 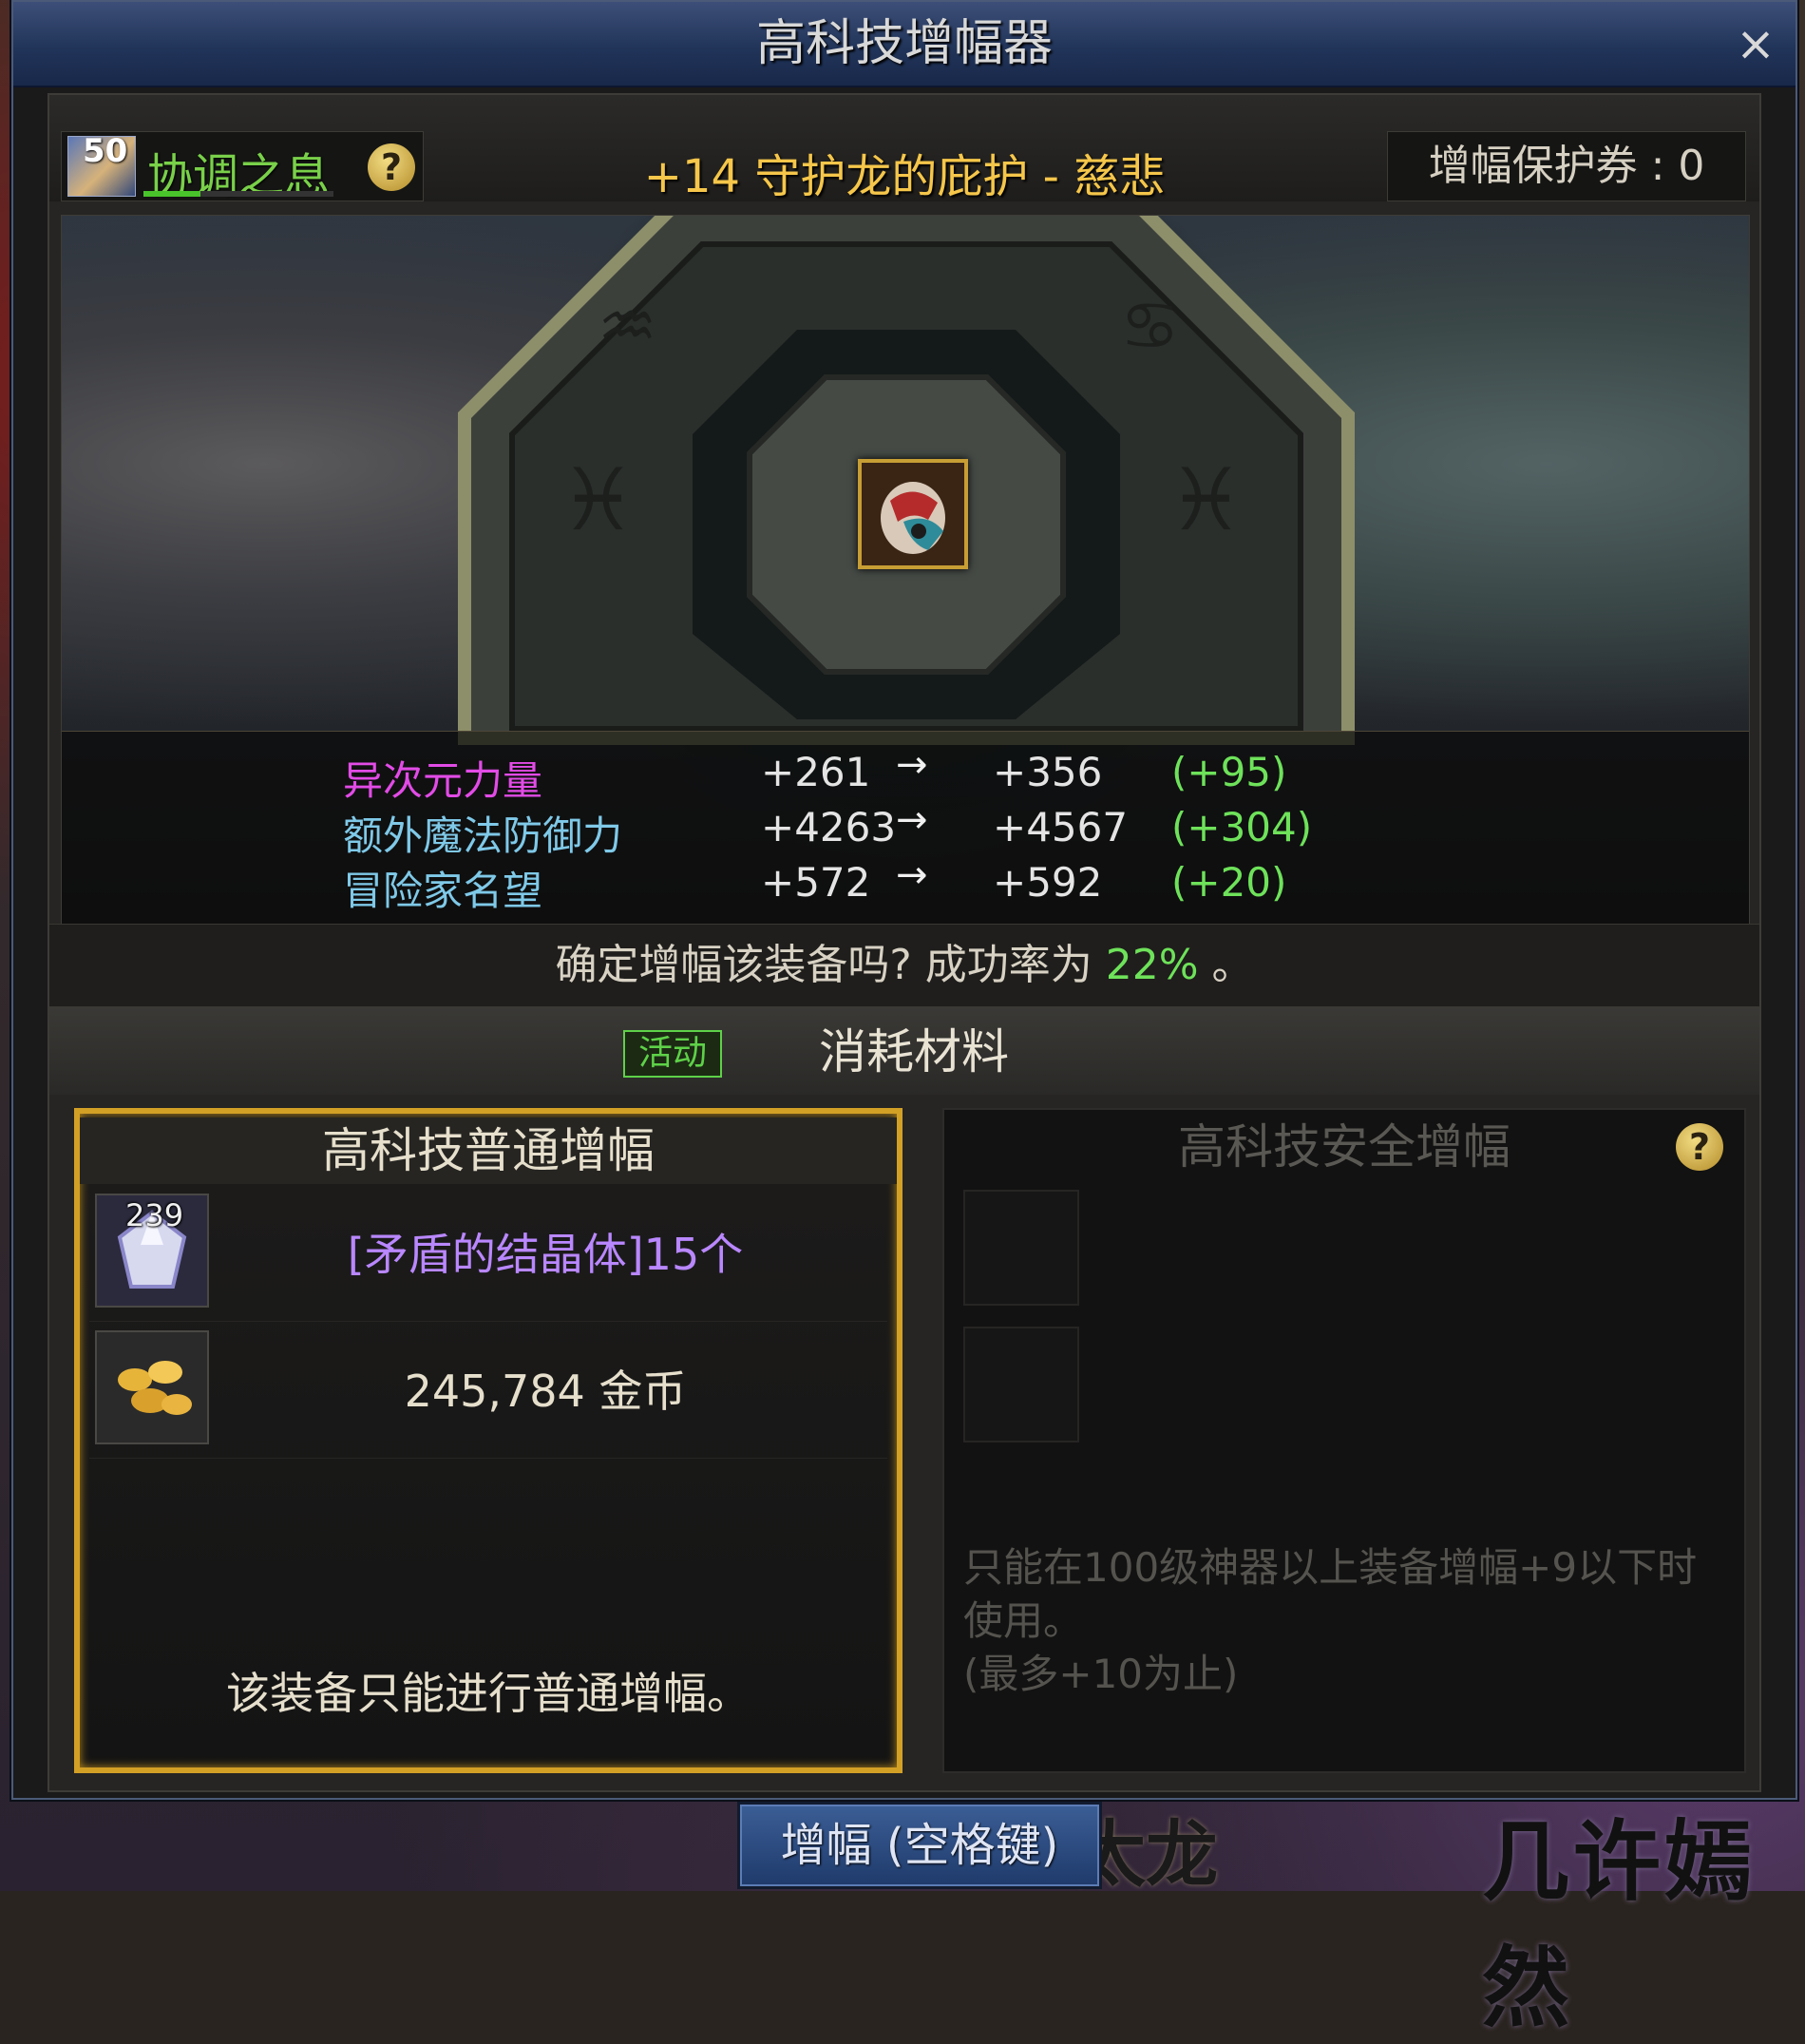 I want to click on tab-activity: 活动, so click(x=672, y=1054).